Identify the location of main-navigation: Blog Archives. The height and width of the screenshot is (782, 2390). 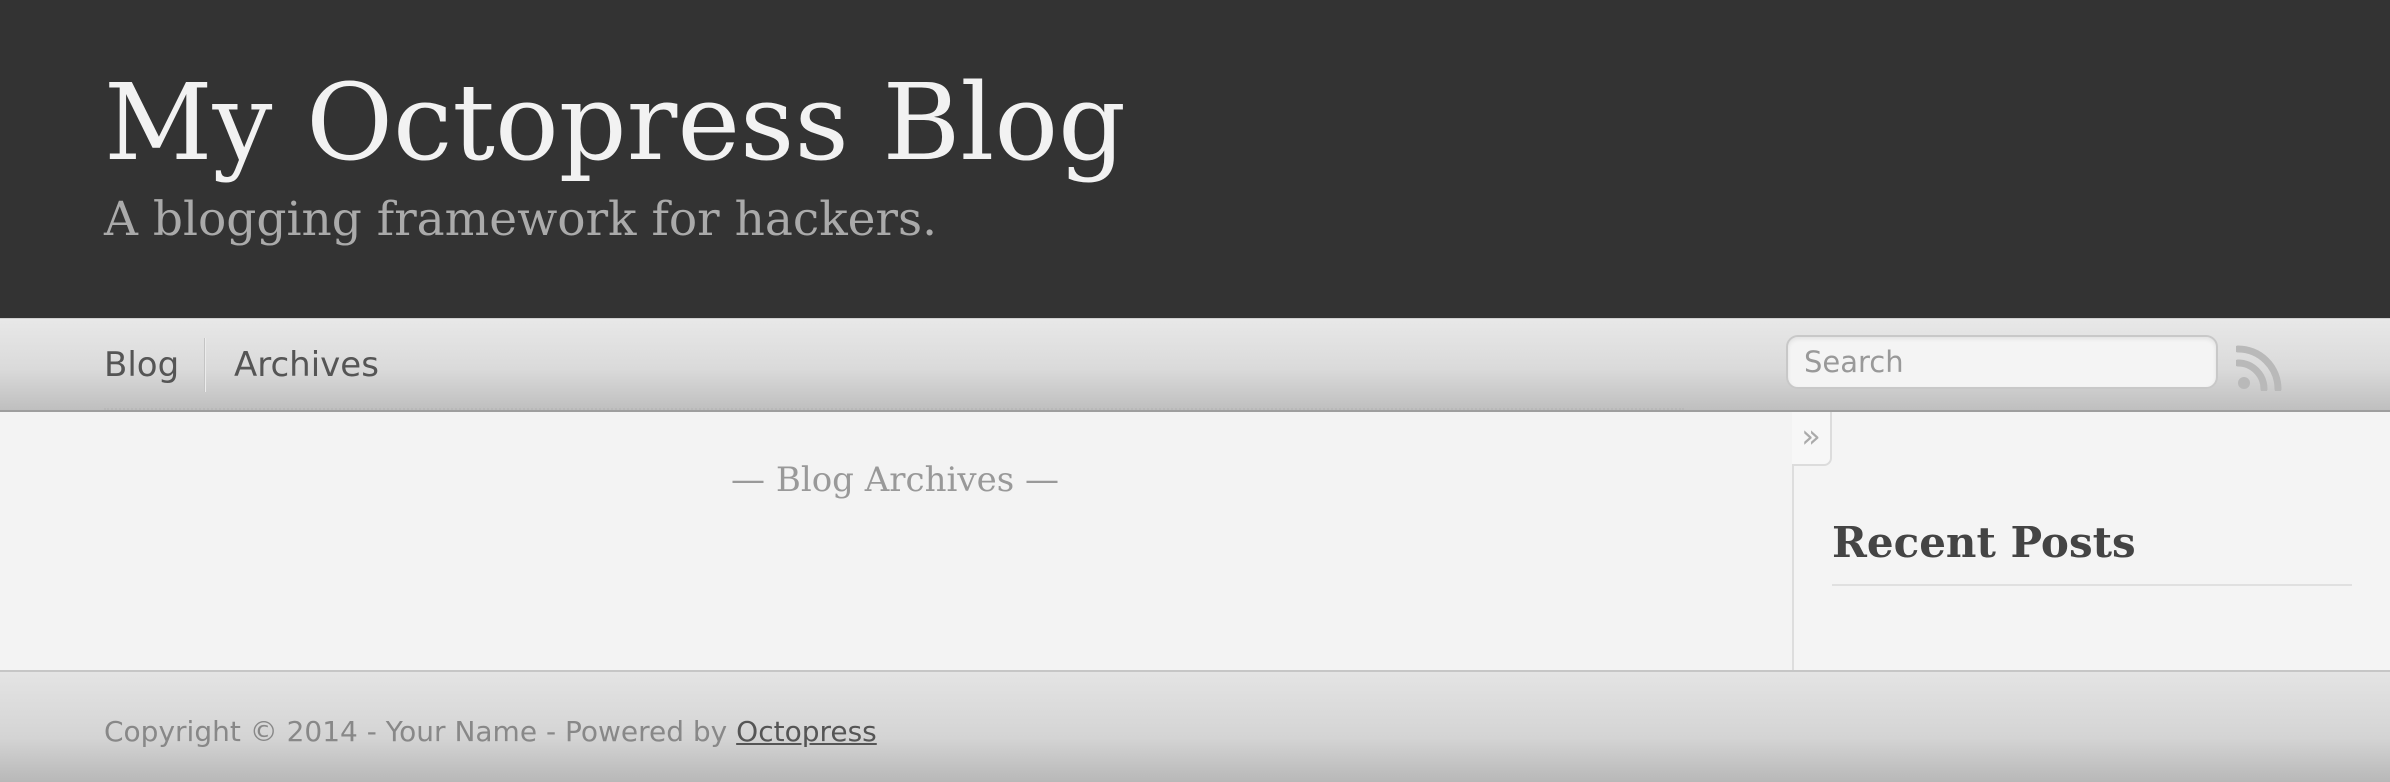
(1195, 365).